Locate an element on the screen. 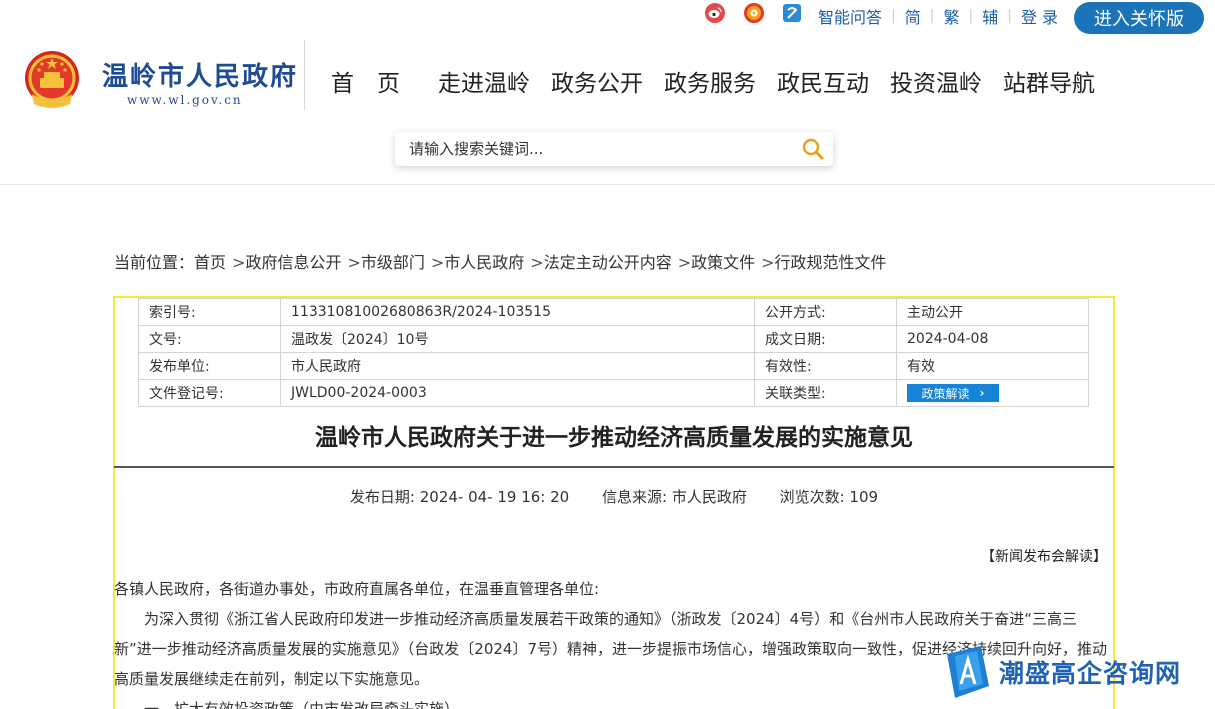  nav-gov-disclosure: 政务公开 is located at coordinates (597, 81).